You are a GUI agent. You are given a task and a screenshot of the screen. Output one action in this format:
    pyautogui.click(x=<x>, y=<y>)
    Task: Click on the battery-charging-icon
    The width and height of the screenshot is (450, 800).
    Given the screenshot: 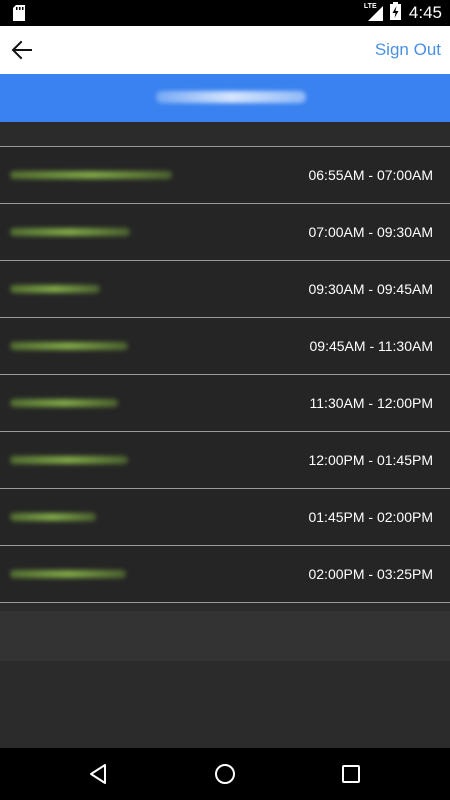 What is the action you would take?
    pyautogui.click(x=395, y=13)
    